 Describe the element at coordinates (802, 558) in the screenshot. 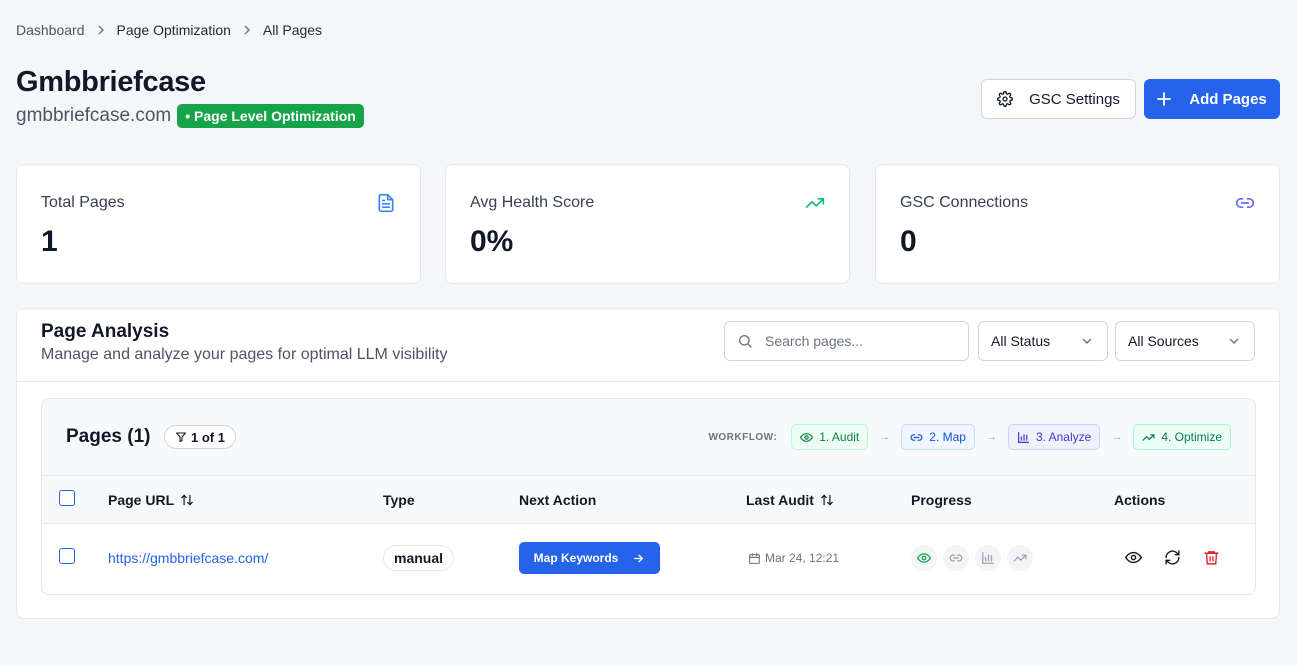

I see `last-audit-date: Mar 24, 12:21` at that location.